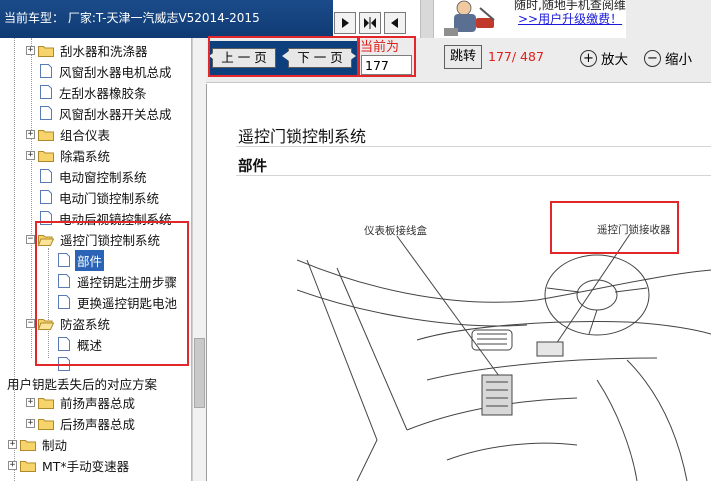 Image resolution: width=711 pixels, height=481 pixels. I want to click on page-count: 177/ 487, so click(516, 56).